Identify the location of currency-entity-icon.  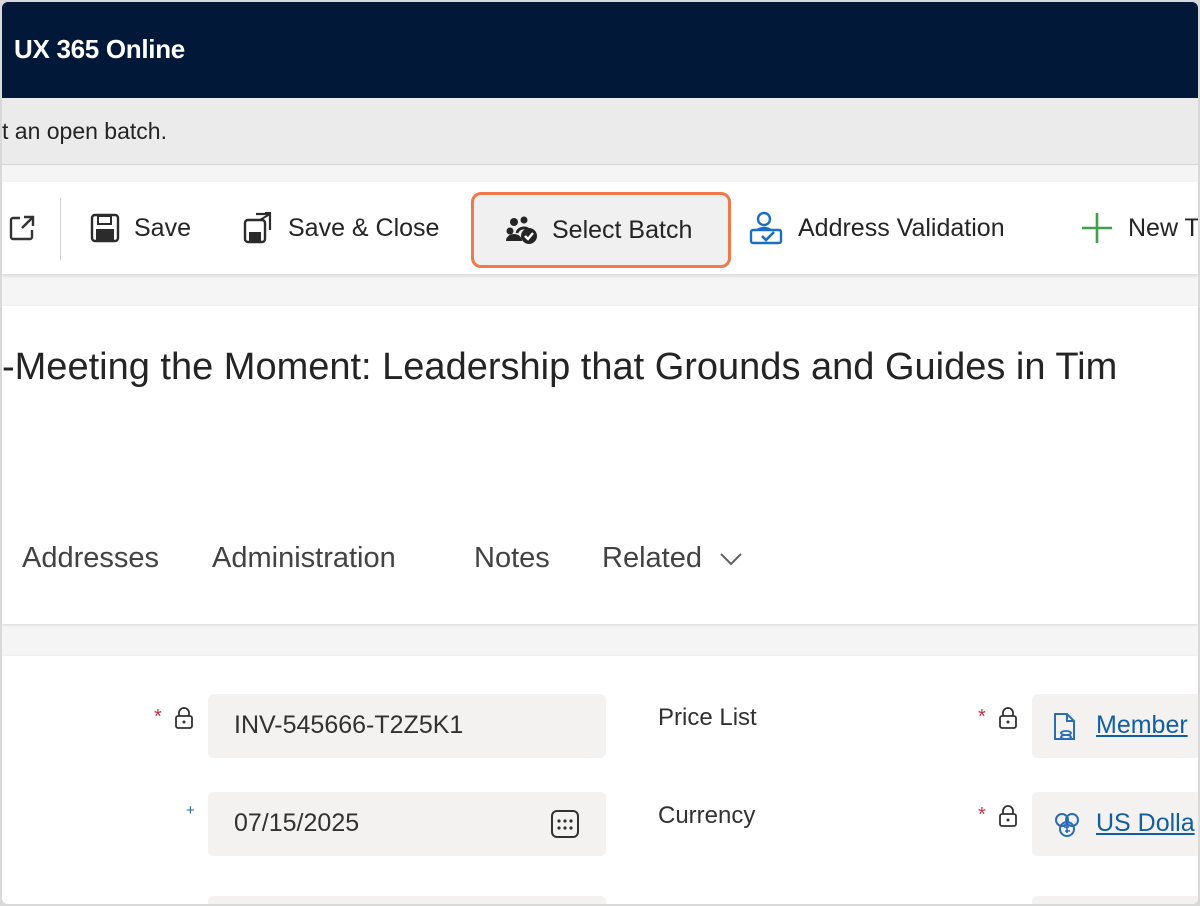
(1067, 825).